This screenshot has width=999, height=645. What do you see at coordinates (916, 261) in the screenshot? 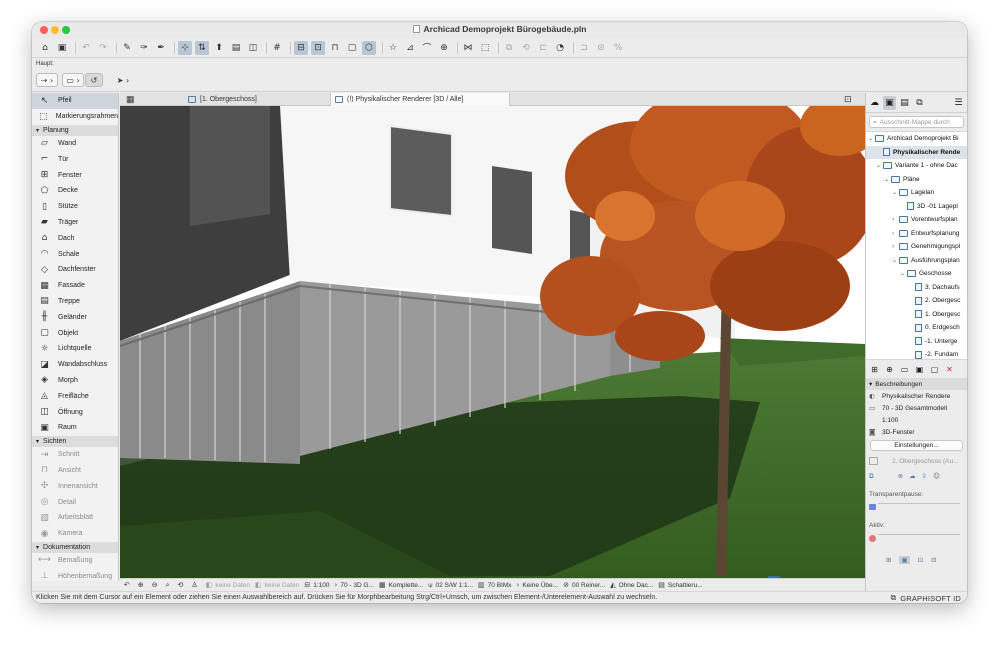
I see `tree-node: ⌄ Ausführungsplan` at bounding box center [916, 261].